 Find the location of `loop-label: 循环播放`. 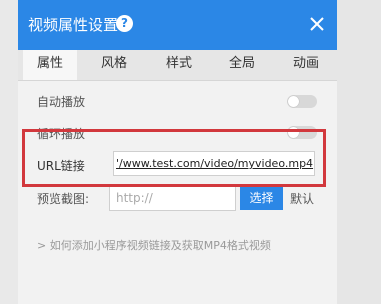

loop-label: 循环播放 is located at coordinates (61, 134).